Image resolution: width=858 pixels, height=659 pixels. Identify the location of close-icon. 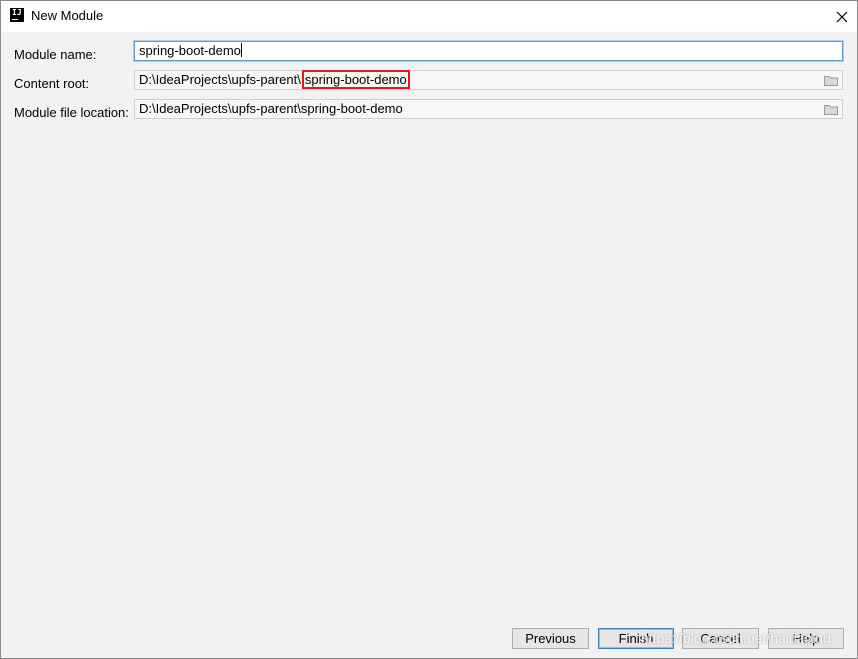
(842, 16).